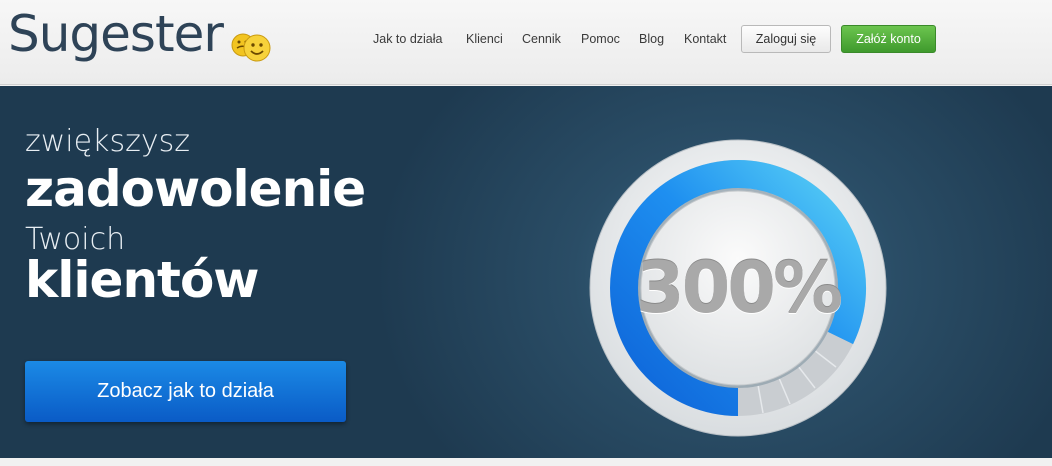 This screenshot has height=466, width=1052. I want to click on smiley-faces-icon, so click(251, 47).